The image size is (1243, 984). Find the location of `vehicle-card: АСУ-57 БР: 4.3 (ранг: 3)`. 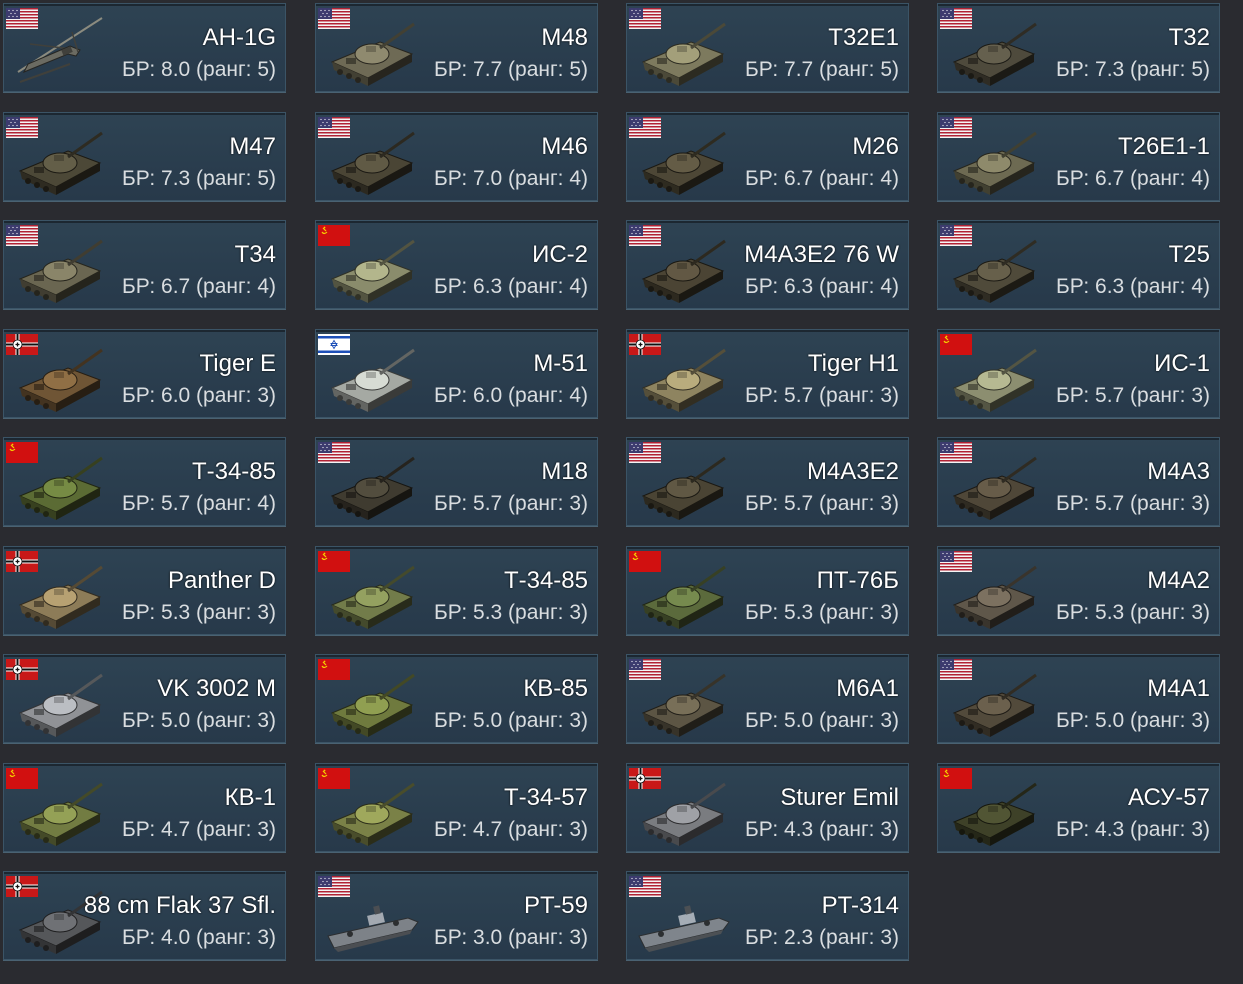

vehicle-card: АСУ-57 БР: 4.3 (ранг: 3) is located at coordinates (1078, 807).